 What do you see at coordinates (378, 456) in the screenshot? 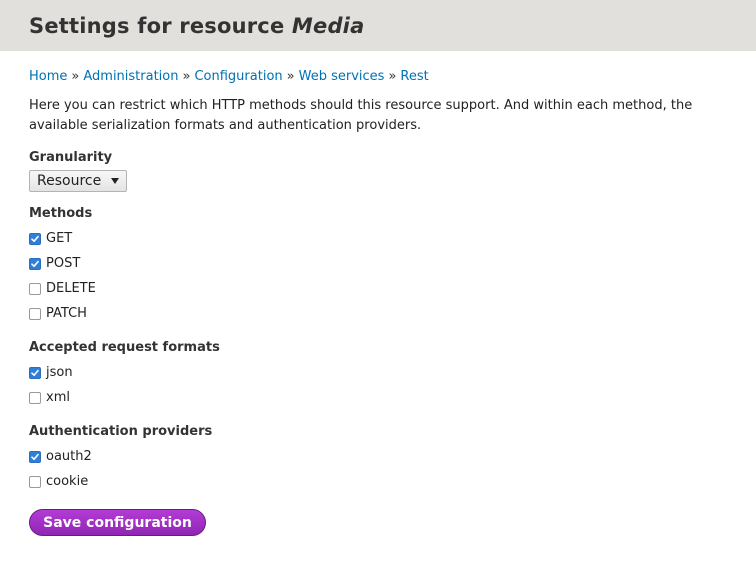
I see `auth-oauth2-option: oauth2` at bounding box center [378, 456].